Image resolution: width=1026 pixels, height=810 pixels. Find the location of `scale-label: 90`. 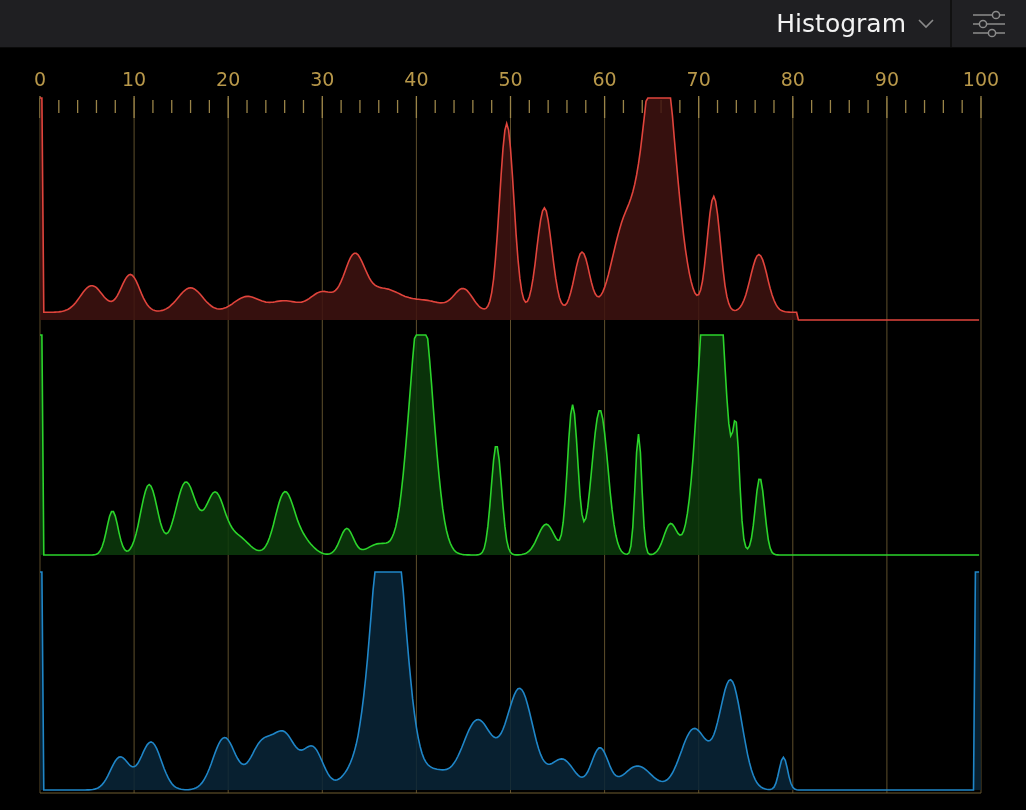

scale-label: 90 is located at coordinates (886, 79).